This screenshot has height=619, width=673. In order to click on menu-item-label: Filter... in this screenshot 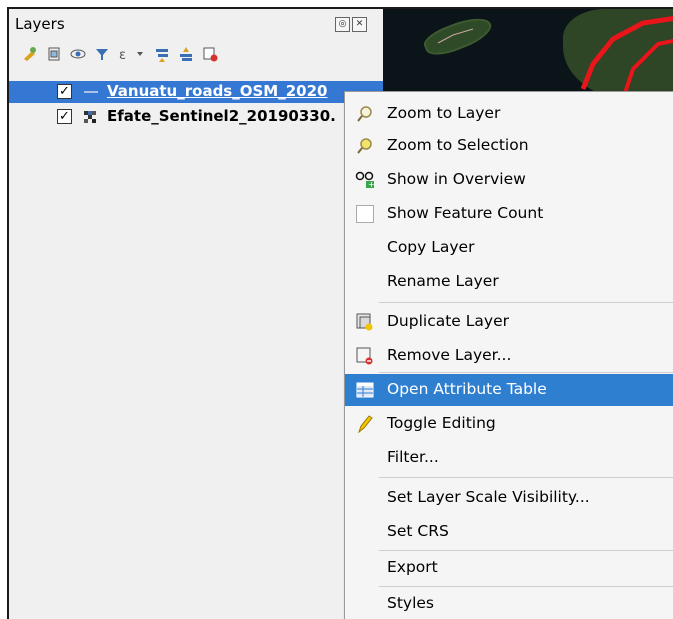, I will do `click(413, 457)`.